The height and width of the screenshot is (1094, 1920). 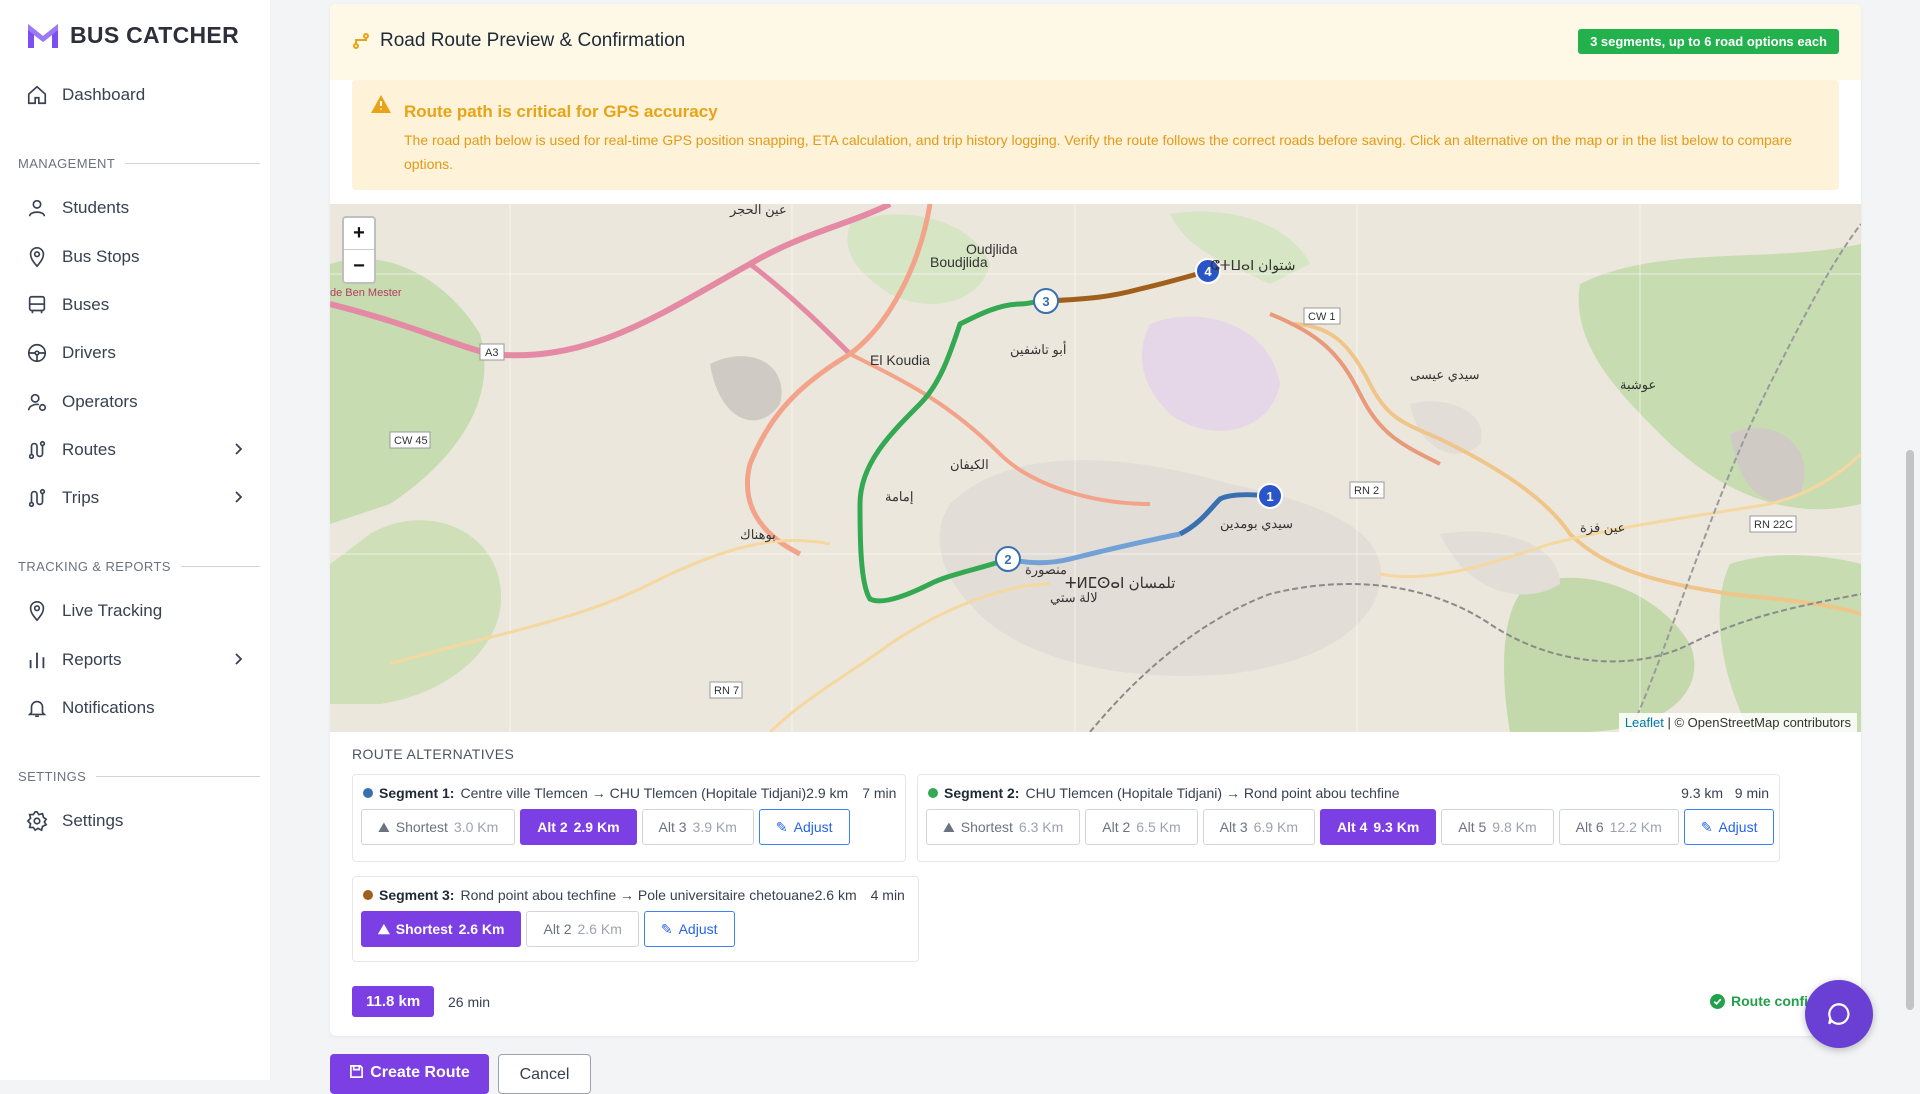 What do you see at coordinates (136, 660) in the screenshot?
I see `sidebar-item-reports: Reports` at bounding box center [136, 660].